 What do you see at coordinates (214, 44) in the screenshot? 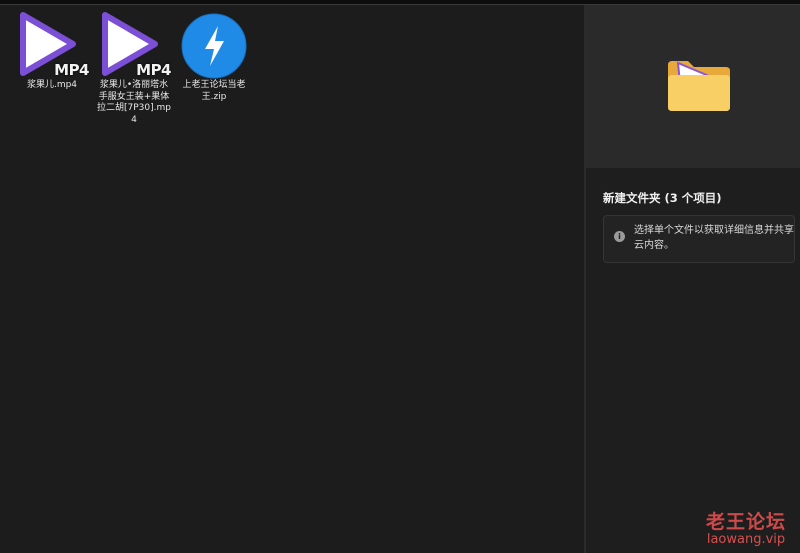
I see `zip-archive-icon` at bounding box center [214, 44].